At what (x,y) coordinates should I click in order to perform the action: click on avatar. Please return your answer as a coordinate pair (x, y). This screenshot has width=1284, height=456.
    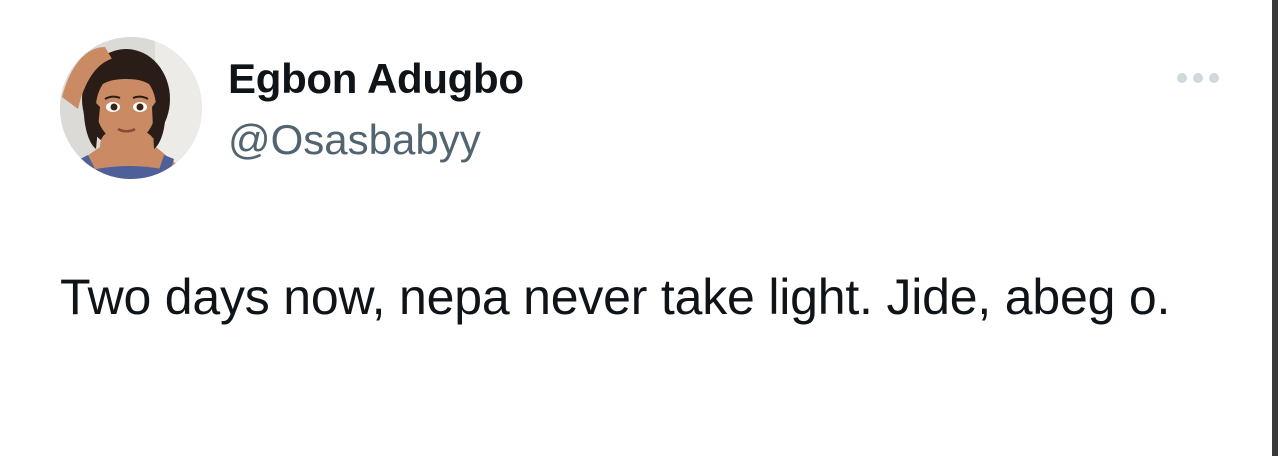
    Looking at the image, I should click on (131, 108).